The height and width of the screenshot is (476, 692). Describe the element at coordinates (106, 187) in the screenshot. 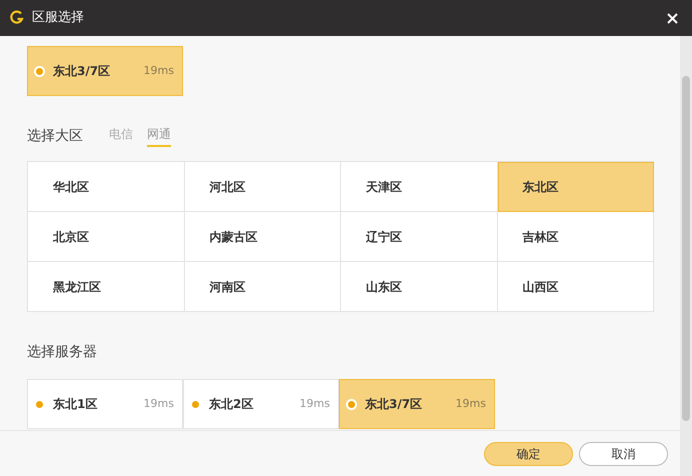

I see `region-option: 华北区` at that location.